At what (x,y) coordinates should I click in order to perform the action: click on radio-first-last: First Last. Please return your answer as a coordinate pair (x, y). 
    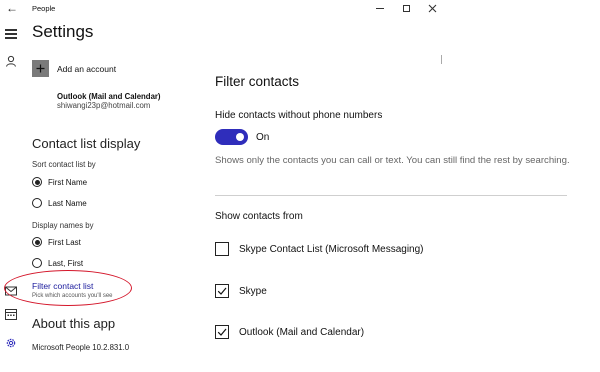
    Looking at the image, I should click on (56, 242).